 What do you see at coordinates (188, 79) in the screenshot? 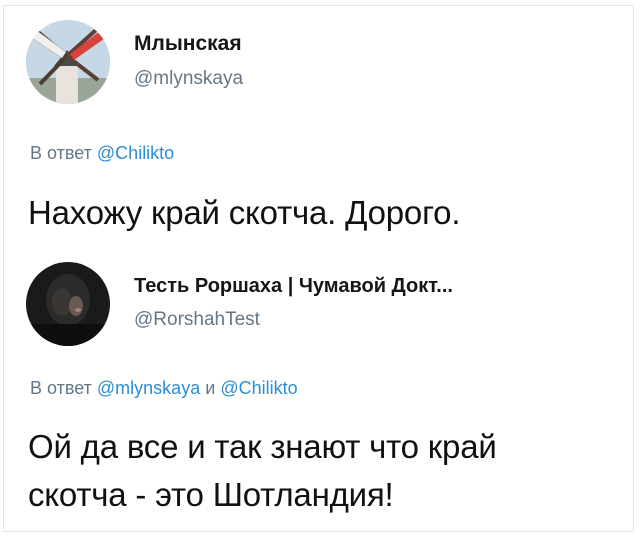
I see `author-handle: @mlynskaya` at bounding box center [188, 79].